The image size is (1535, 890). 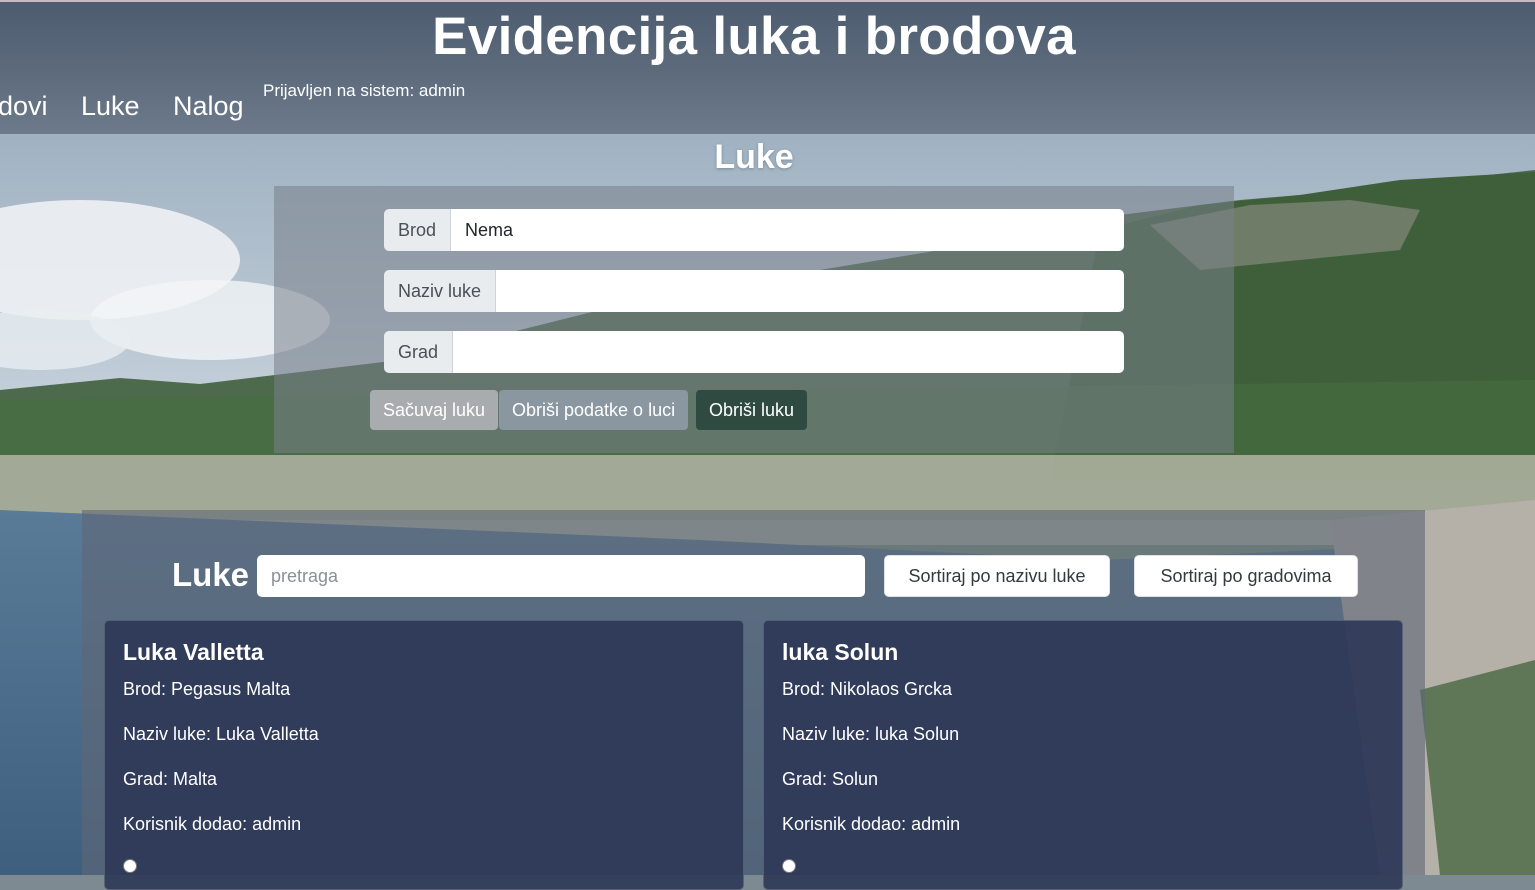 What do you see at coordinates (193, 652) in the screenshot?
I see `card-title: Luka Valletta` at bounding box center [193, 652].